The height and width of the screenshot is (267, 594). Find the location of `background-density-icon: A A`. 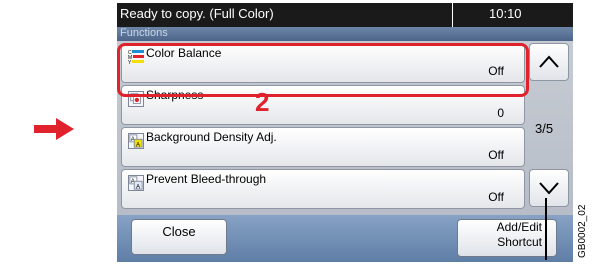

background-density-icon: A A is located at coordinates (136, 141).